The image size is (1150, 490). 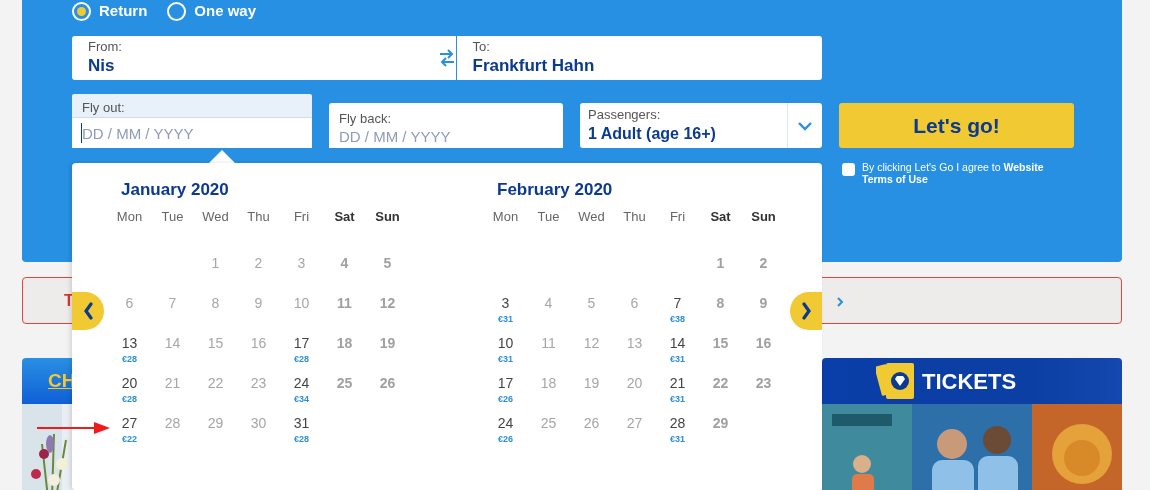 What do you see at coordinates (446, 58) in the screenshot?
I see `swap-icon` at bounding box center [446, 58].